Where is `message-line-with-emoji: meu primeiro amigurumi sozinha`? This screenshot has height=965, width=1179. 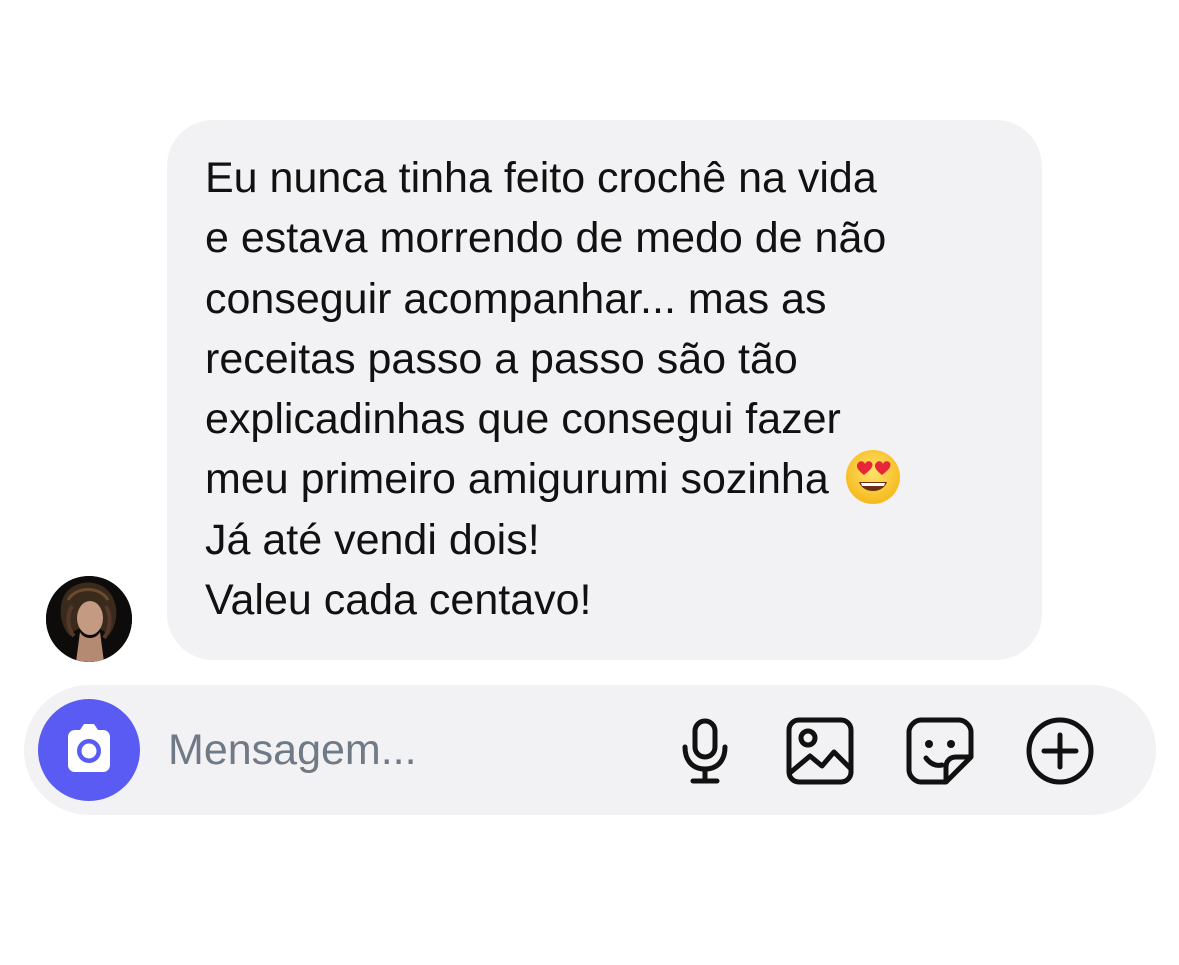
message-line-with-emoji: meu primeiro amigurumi sozinha is located at coordinates (613, 479).